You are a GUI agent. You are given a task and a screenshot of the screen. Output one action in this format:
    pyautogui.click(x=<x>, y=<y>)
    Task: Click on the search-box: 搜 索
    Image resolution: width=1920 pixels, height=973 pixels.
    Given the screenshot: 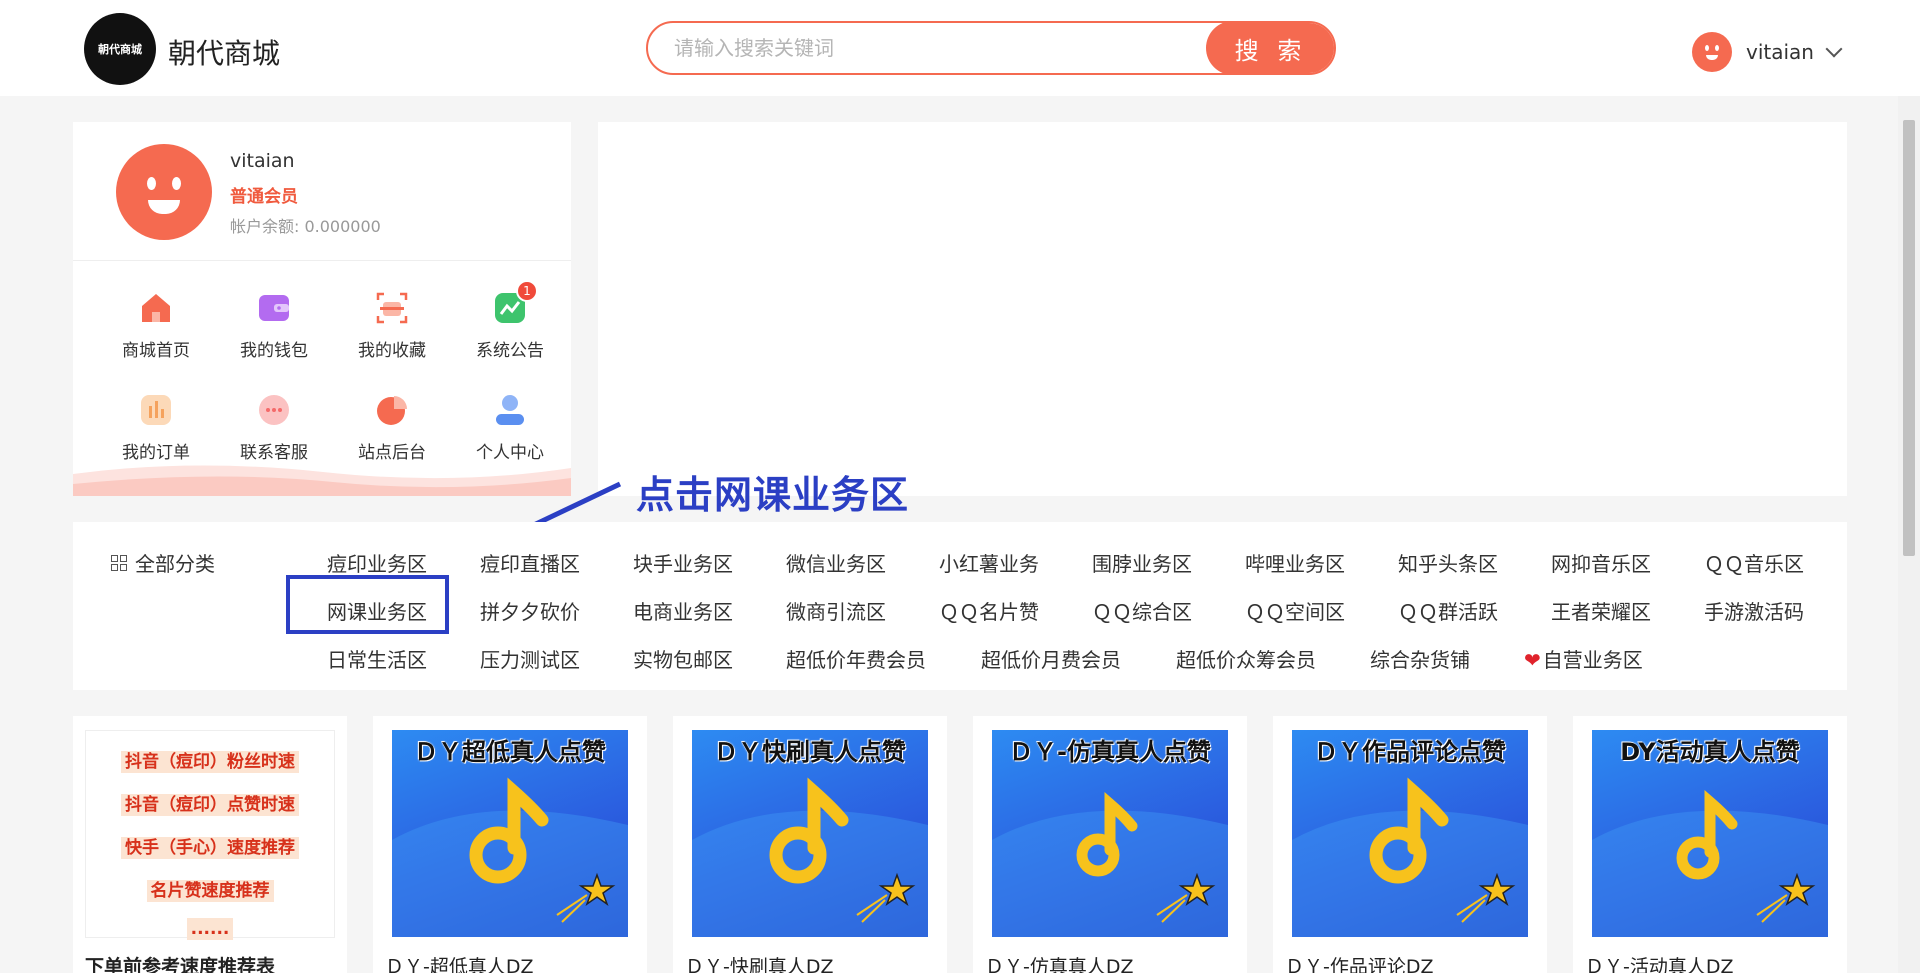 What is the action you would take?
    pyautogui.click(x=991, y=48)
    